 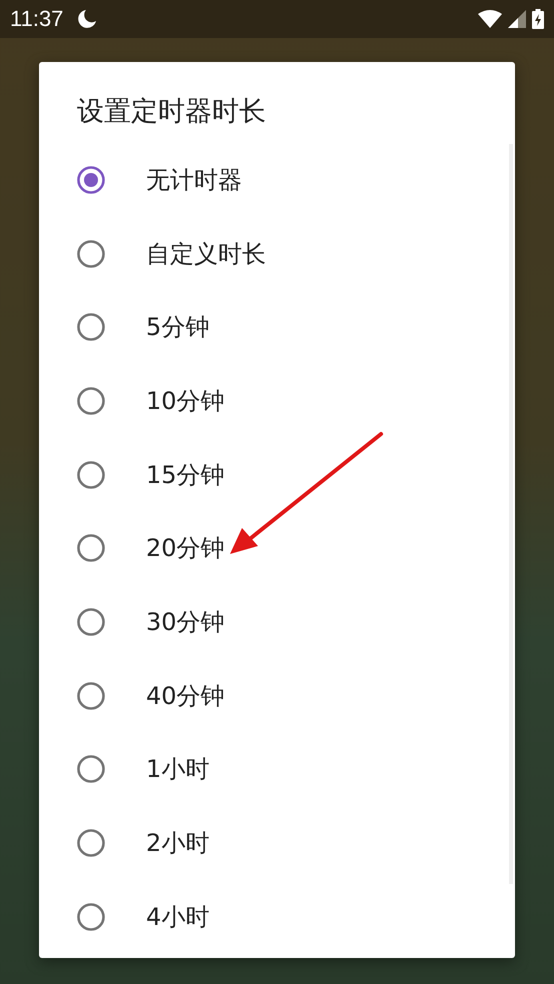 I want to click on moon-icon, so click(x=87, y=19).